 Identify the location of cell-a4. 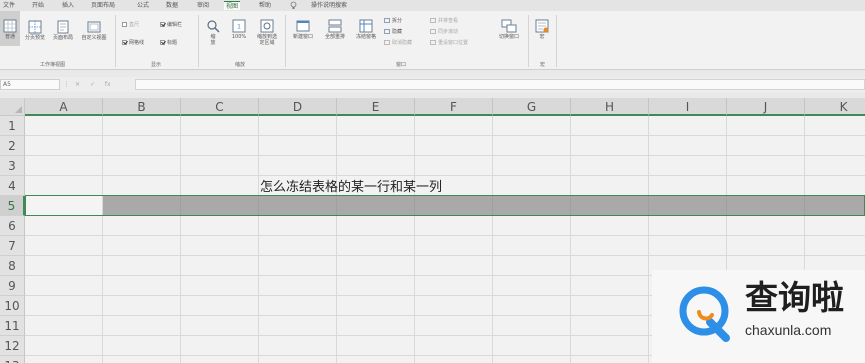
(64, 186).